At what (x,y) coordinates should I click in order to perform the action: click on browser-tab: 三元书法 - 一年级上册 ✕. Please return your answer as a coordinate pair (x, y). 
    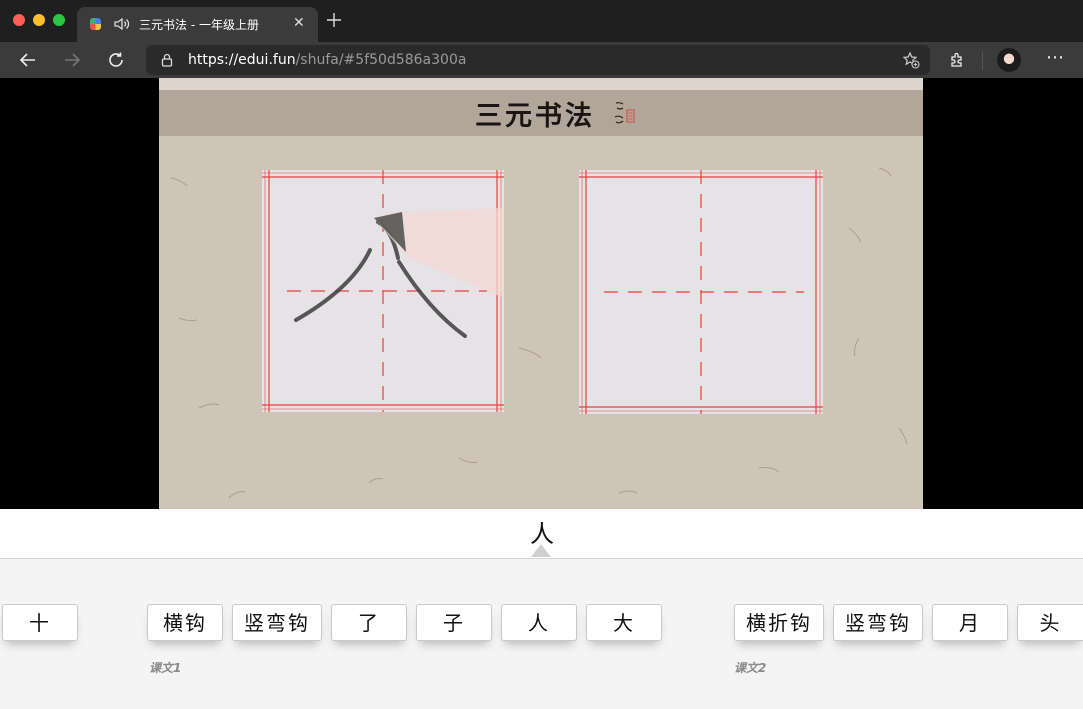
    Looking at the image, I should click on (197, 24).